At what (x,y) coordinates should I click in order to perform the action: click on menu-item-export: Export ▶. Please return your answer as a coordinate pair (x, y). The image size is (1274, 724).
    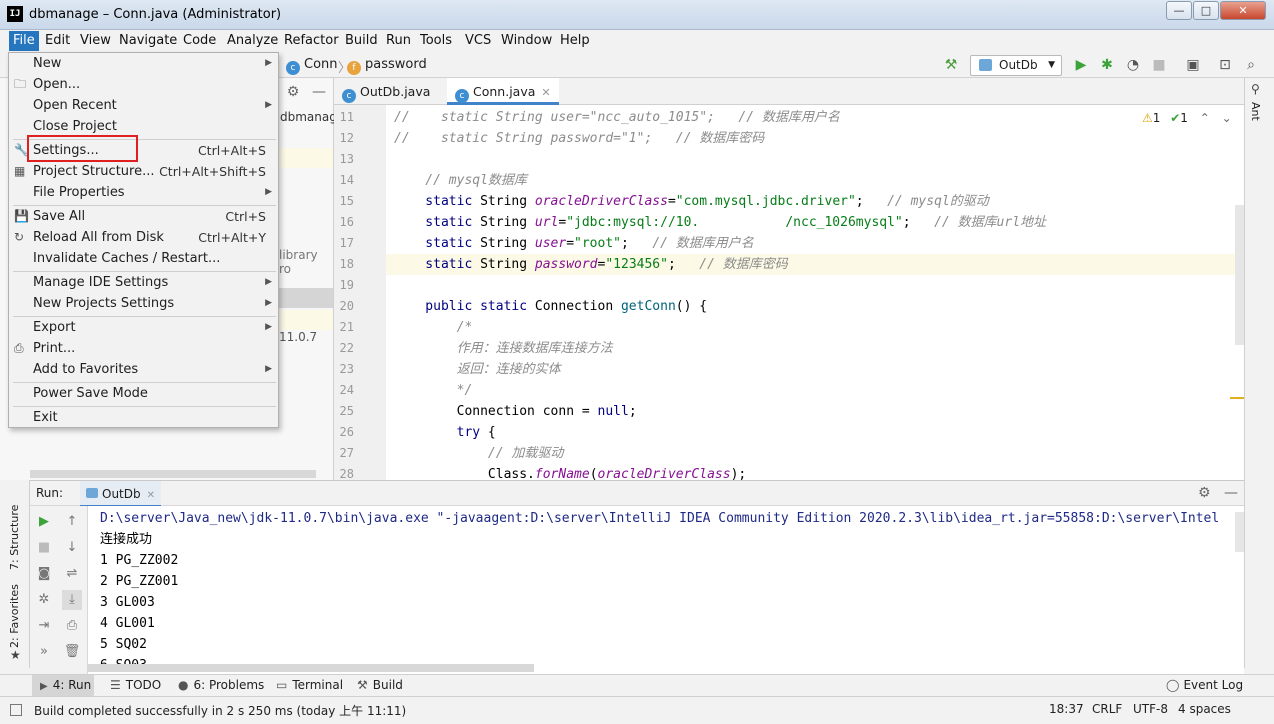
    Looking at the image, I should click on (143, 327).